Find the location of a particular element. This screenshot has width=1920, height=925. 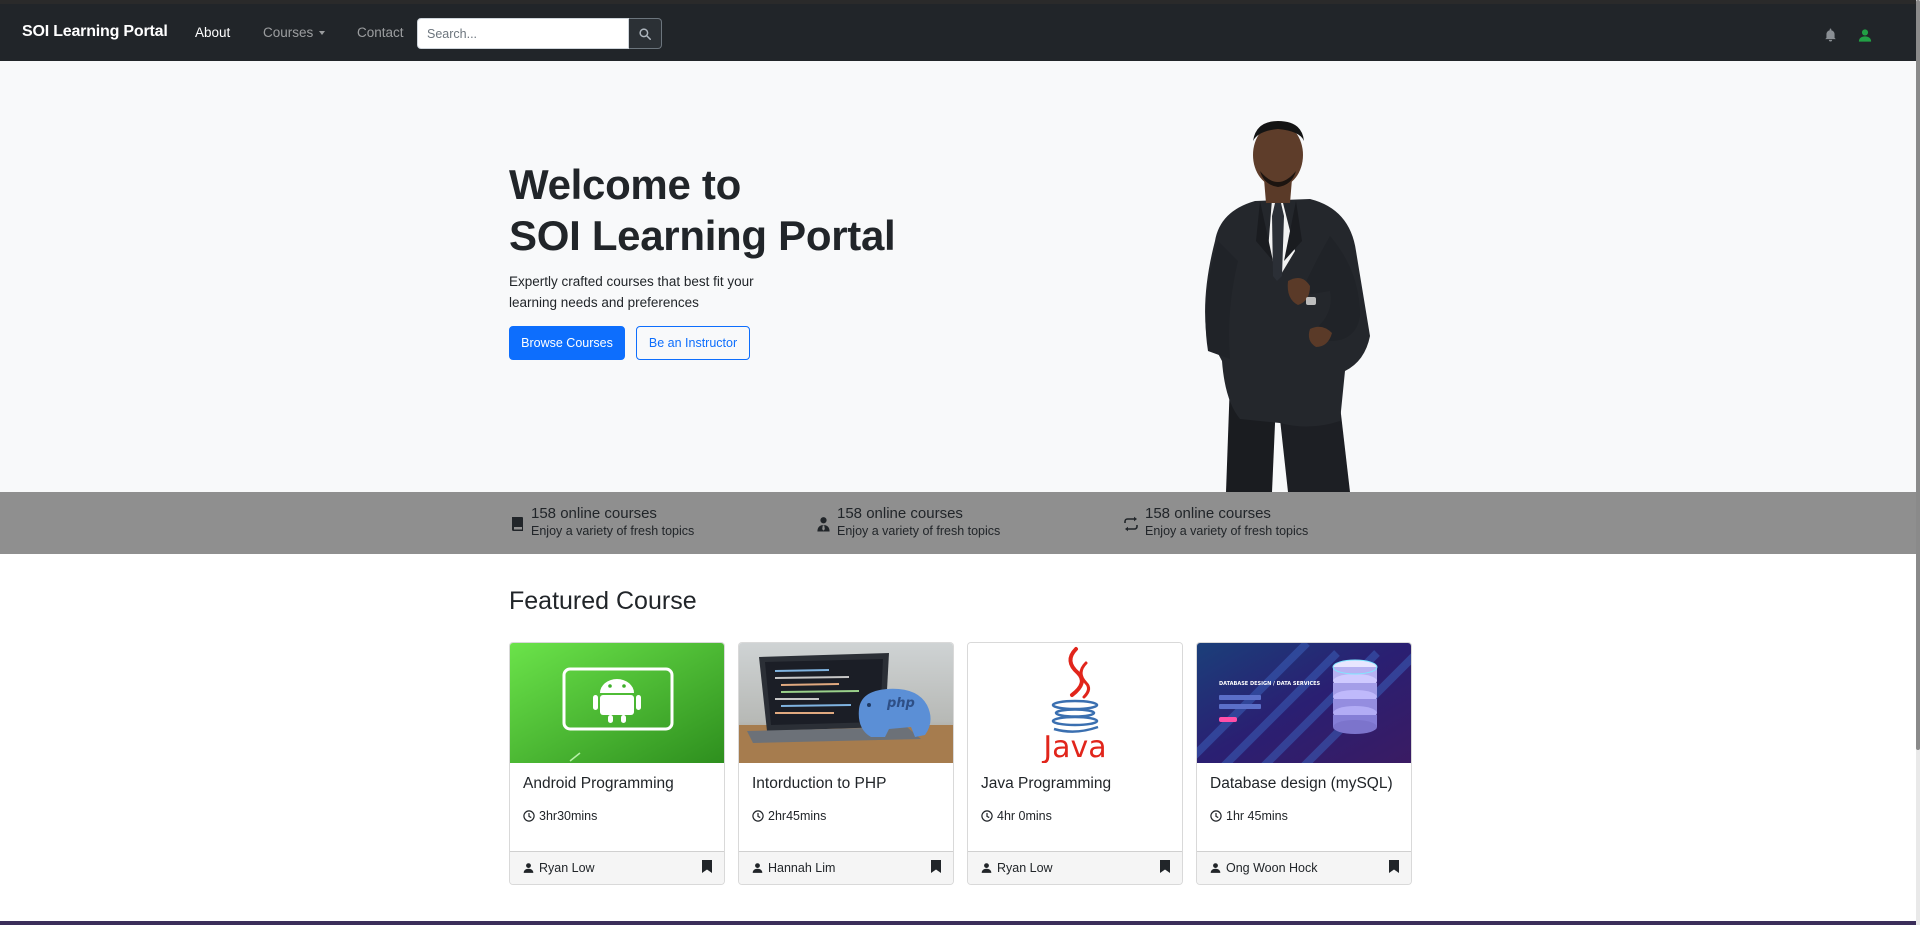

author-name: Hannah Lim is located at coordinates (802, 868).